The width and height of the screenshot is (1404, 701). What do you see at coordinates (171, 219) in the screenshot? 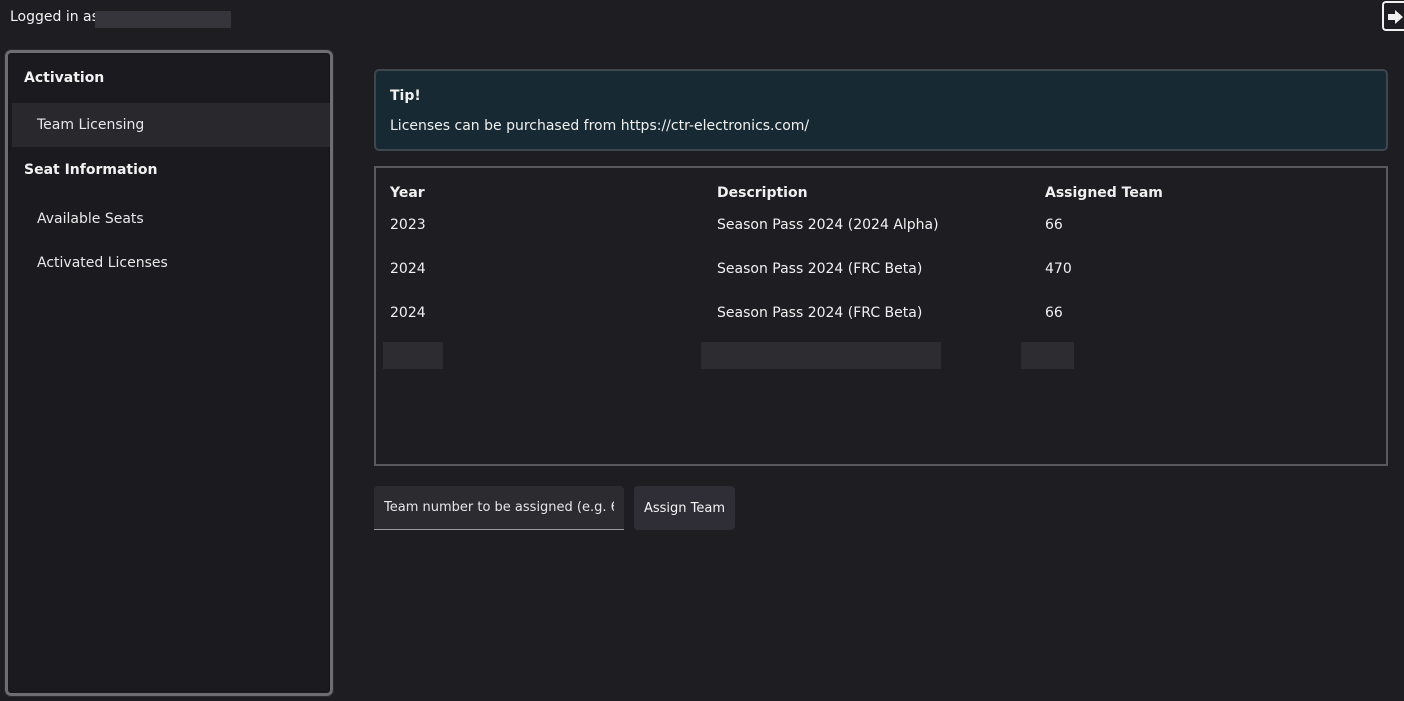
I see `sidebar-item-available-seats: Available Seats` at bounding box center [171, 219].